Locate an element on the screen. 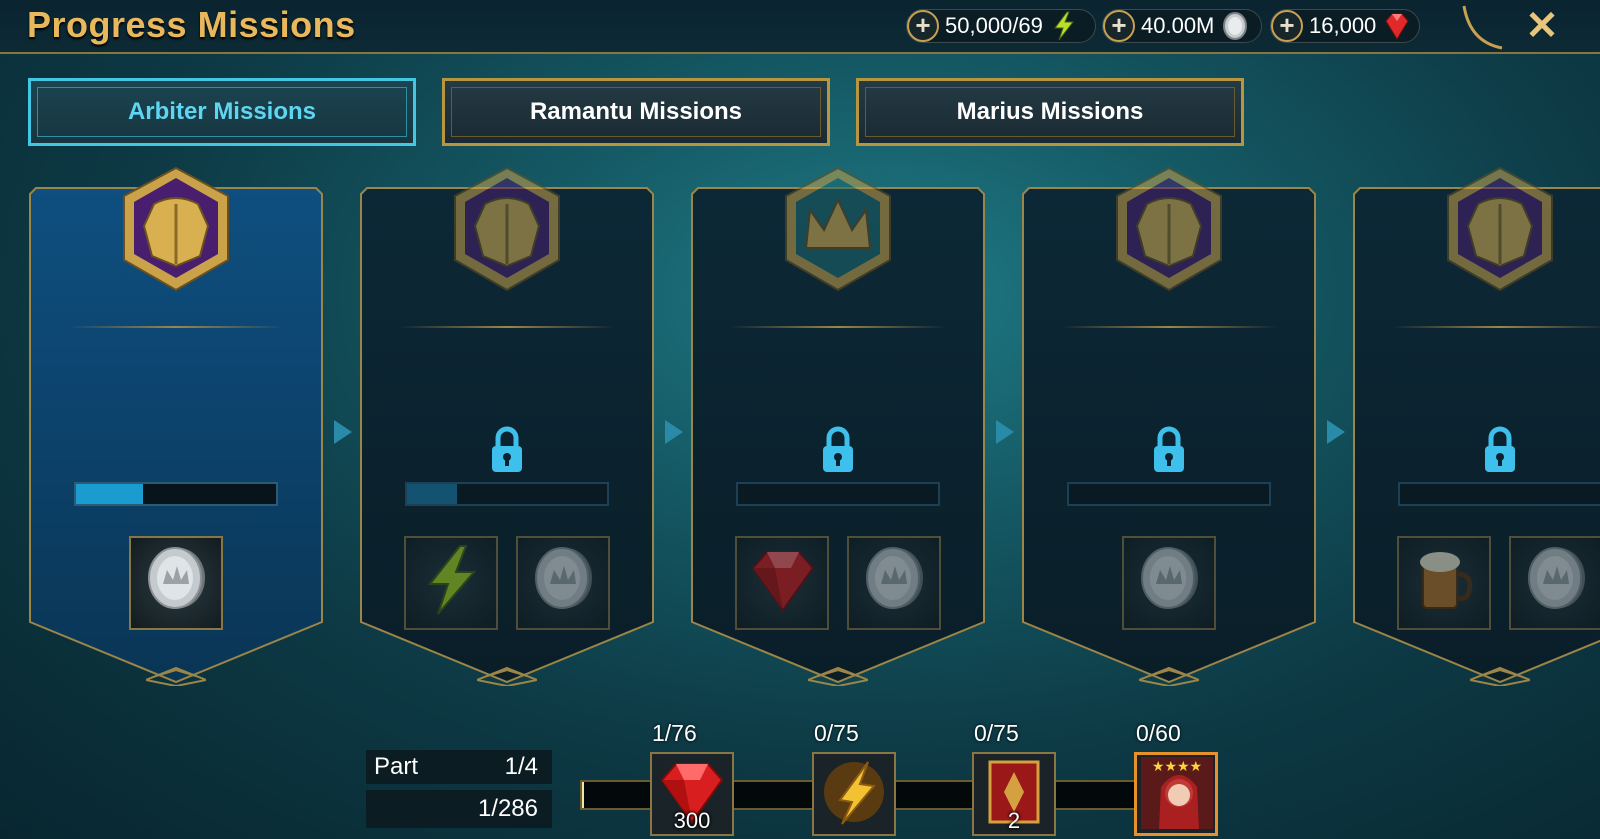  page-title: Progress Missions is located at coordinates (191, 24).